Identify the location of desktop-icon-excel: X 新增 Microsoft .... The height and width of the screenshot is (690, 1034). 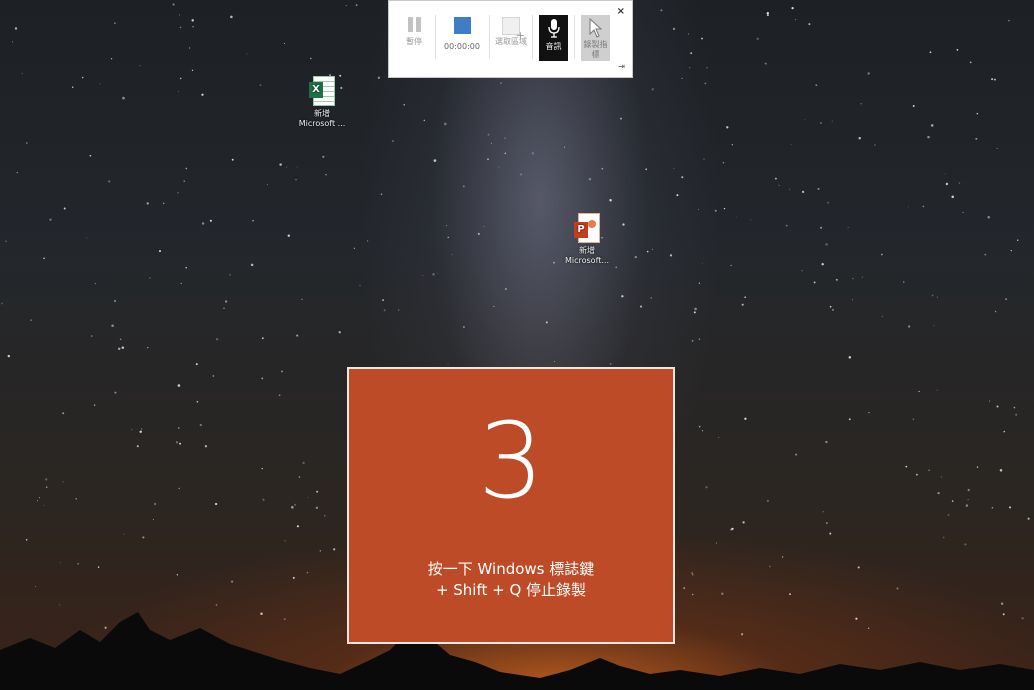
(322, 102).